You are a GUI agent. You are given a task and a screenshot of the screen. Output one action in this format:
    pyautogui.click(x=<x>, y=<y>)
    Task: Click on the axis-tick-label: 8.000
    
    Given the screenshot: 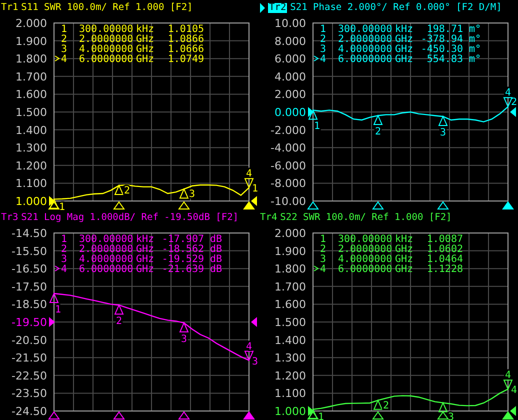 What is the action you would take?
    pyautogui.click(x=290, y=41)
    